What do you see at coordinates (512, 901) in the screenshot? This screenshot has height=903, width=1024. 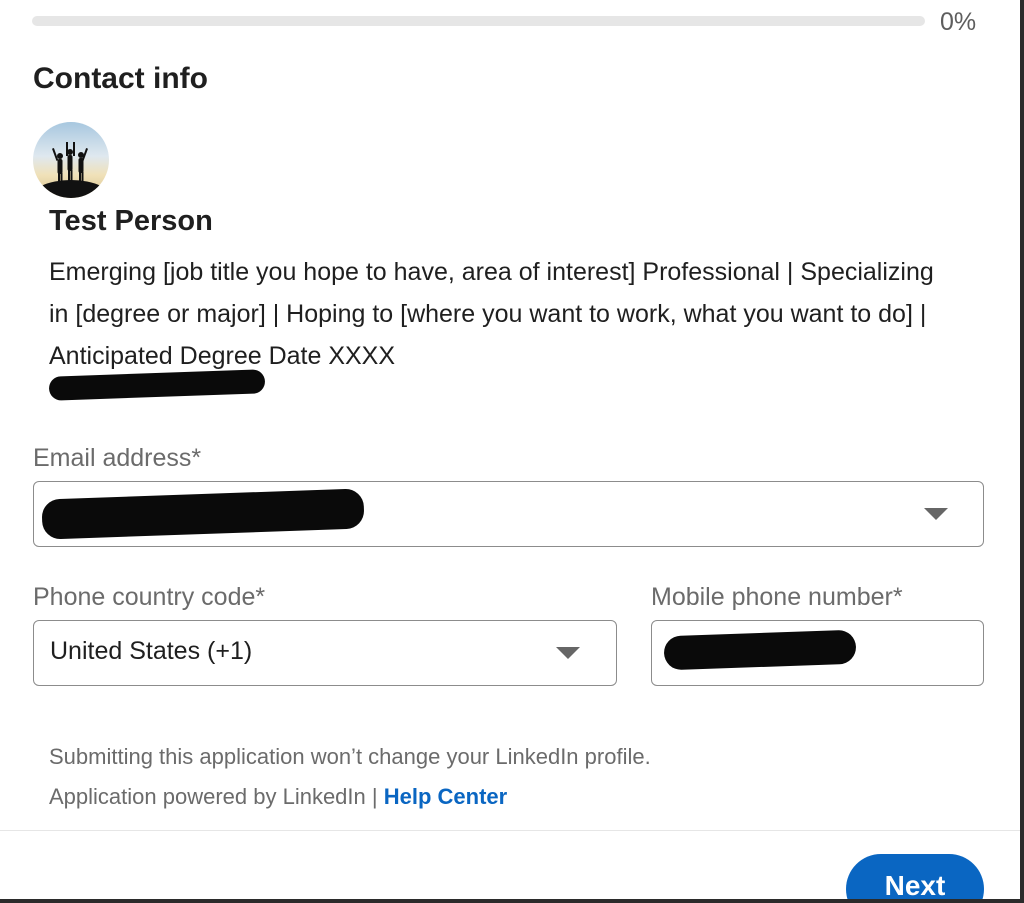 I see `window-edge-bottom` at bounding box center [512, 901].